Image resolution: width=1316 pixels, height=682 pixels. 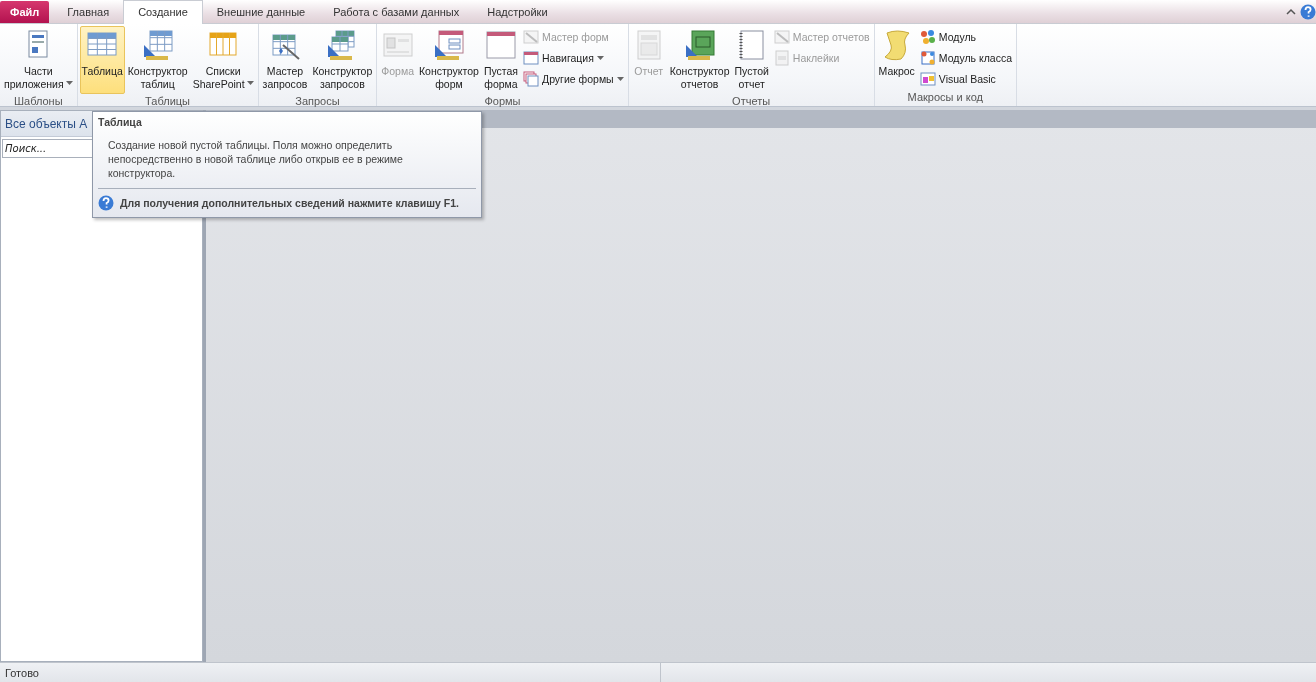 What do you see at coordinates (751, 101) in the screenshot?
I see `group-label: Отчеты` at bounding box center [751, 101].